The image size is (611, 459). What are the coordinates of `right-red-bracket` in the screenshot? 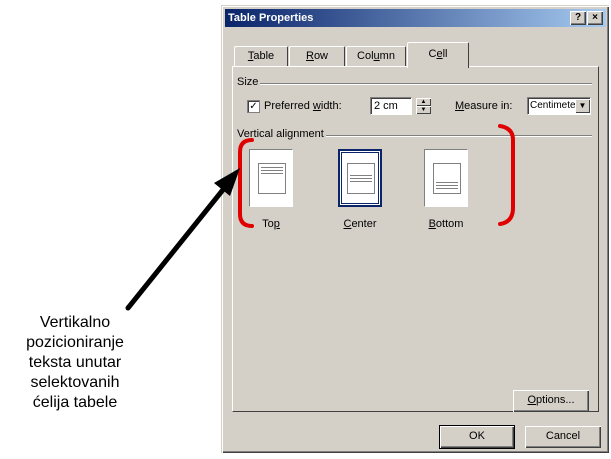 It's located at (506, 175).